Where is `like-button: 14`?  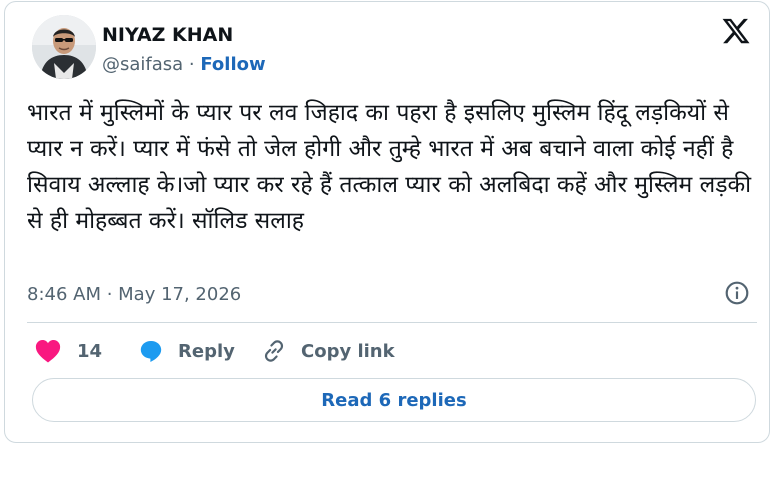 like-button: 14 is located at coordinates (68, 351).